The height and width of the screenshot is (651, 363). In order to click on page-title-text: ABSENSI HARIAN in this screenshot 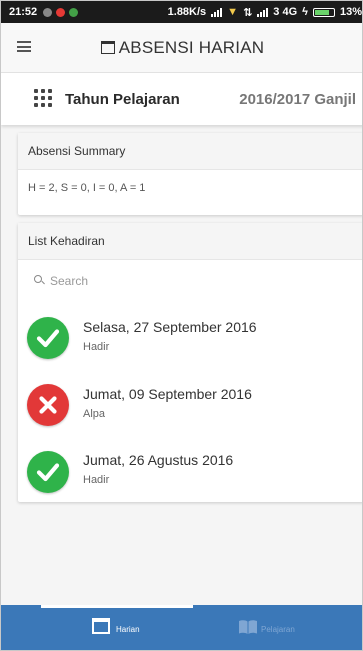, I will do `click(191, 47)`.